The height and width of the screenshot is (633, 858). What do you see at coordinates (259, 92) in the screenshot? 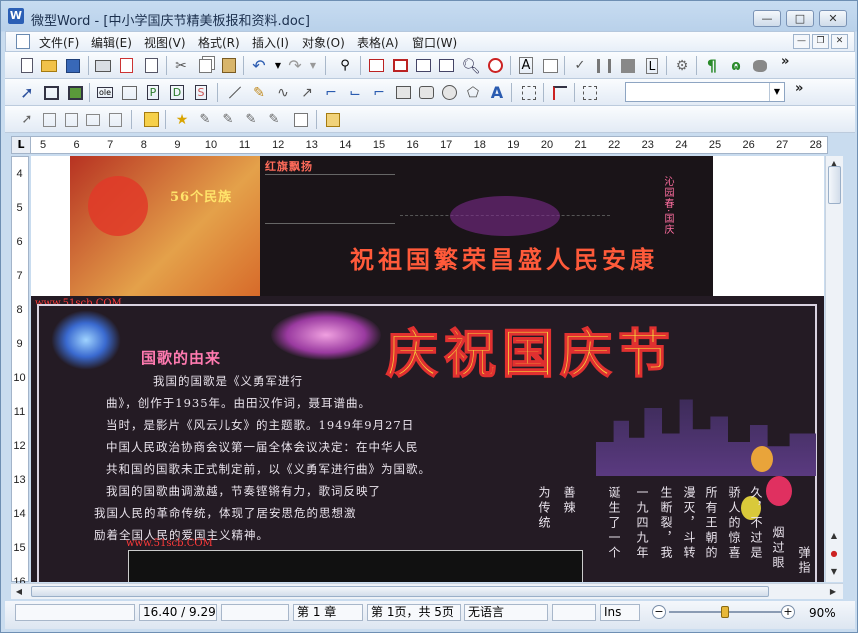
I see `pencil-tool-icon: ✎` at bounding box center [259, 92].